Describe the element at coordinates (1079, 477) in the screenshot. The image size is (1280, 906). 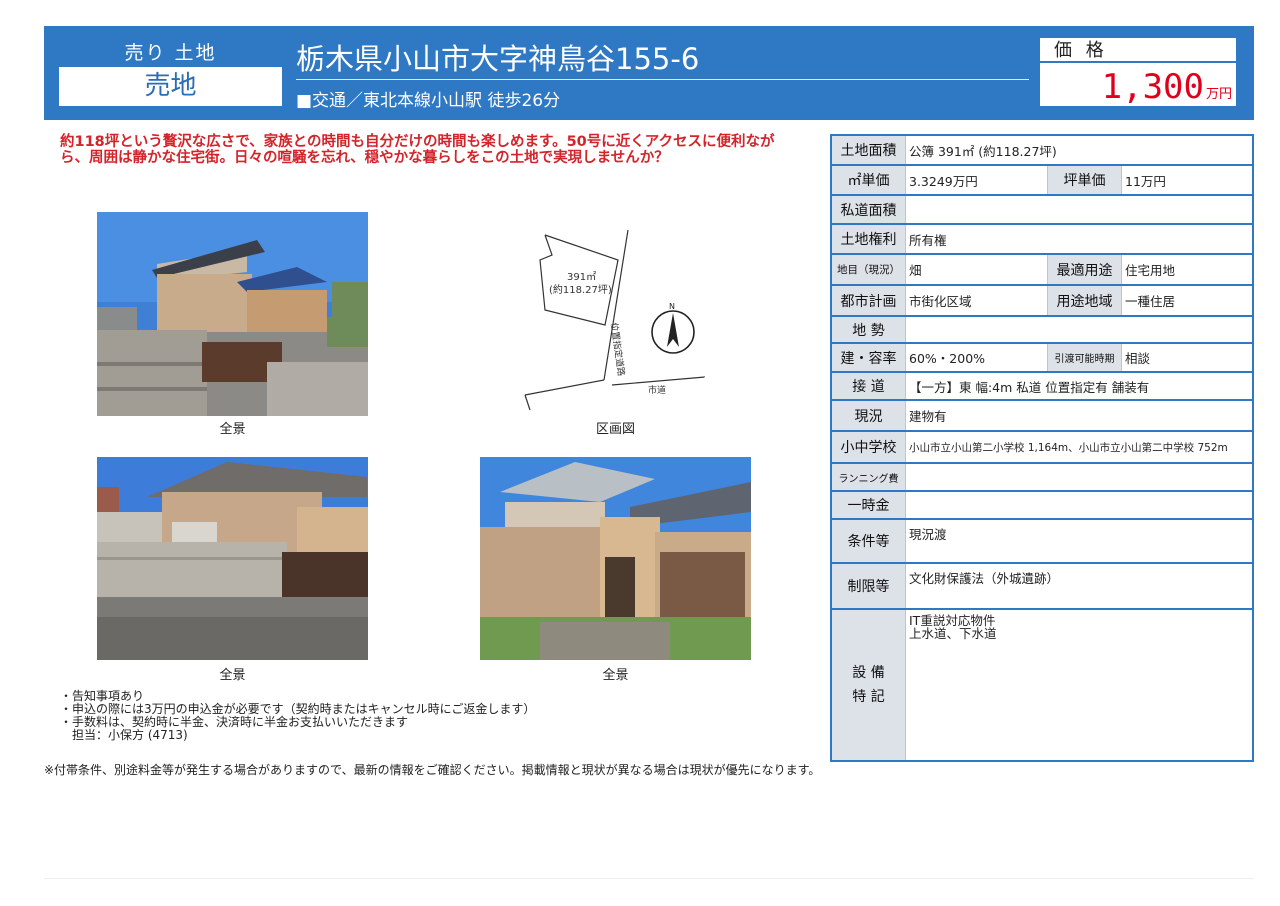
I see `spec-value-running-cost` at that location.